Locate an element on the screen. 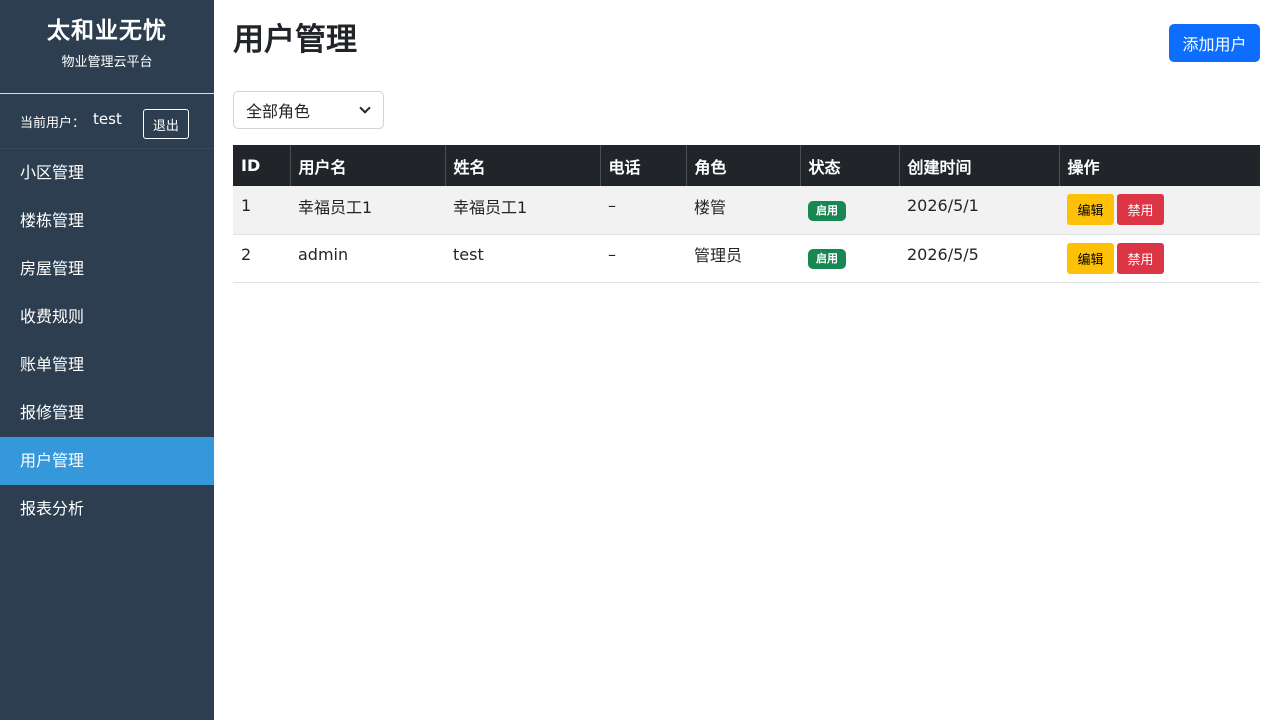 The image size is (1280, 720). cell-role: 管理员 is located at coordinates (743, 258).